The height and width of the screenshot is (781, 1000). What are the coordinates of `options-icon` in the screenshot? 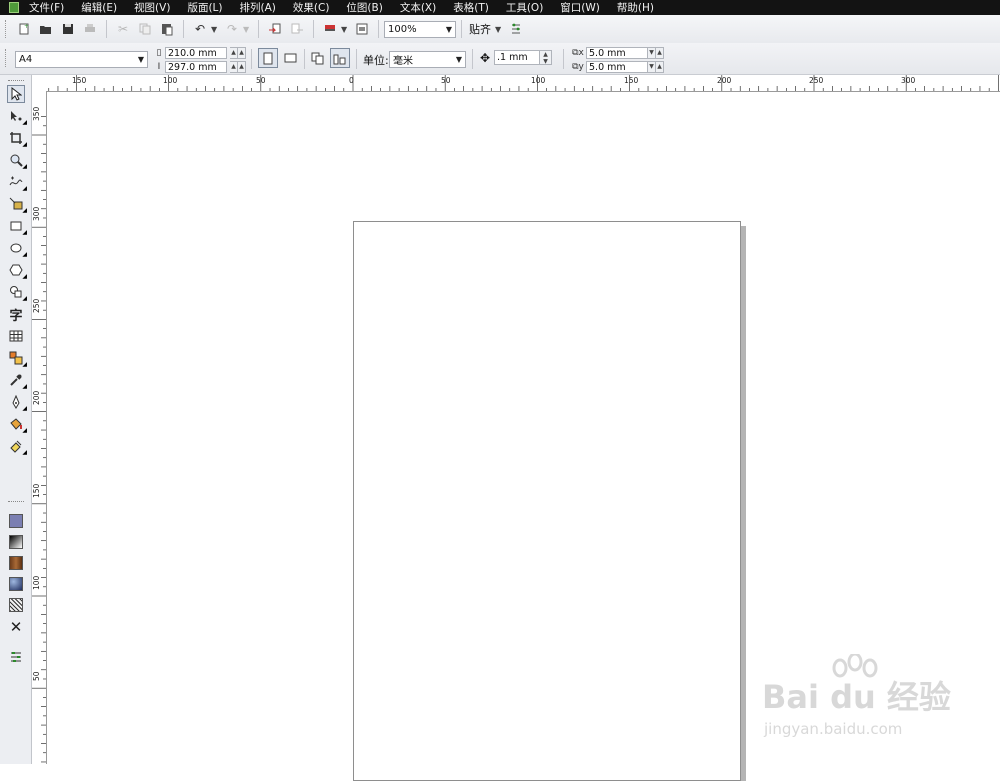 It's located at (516, 29).